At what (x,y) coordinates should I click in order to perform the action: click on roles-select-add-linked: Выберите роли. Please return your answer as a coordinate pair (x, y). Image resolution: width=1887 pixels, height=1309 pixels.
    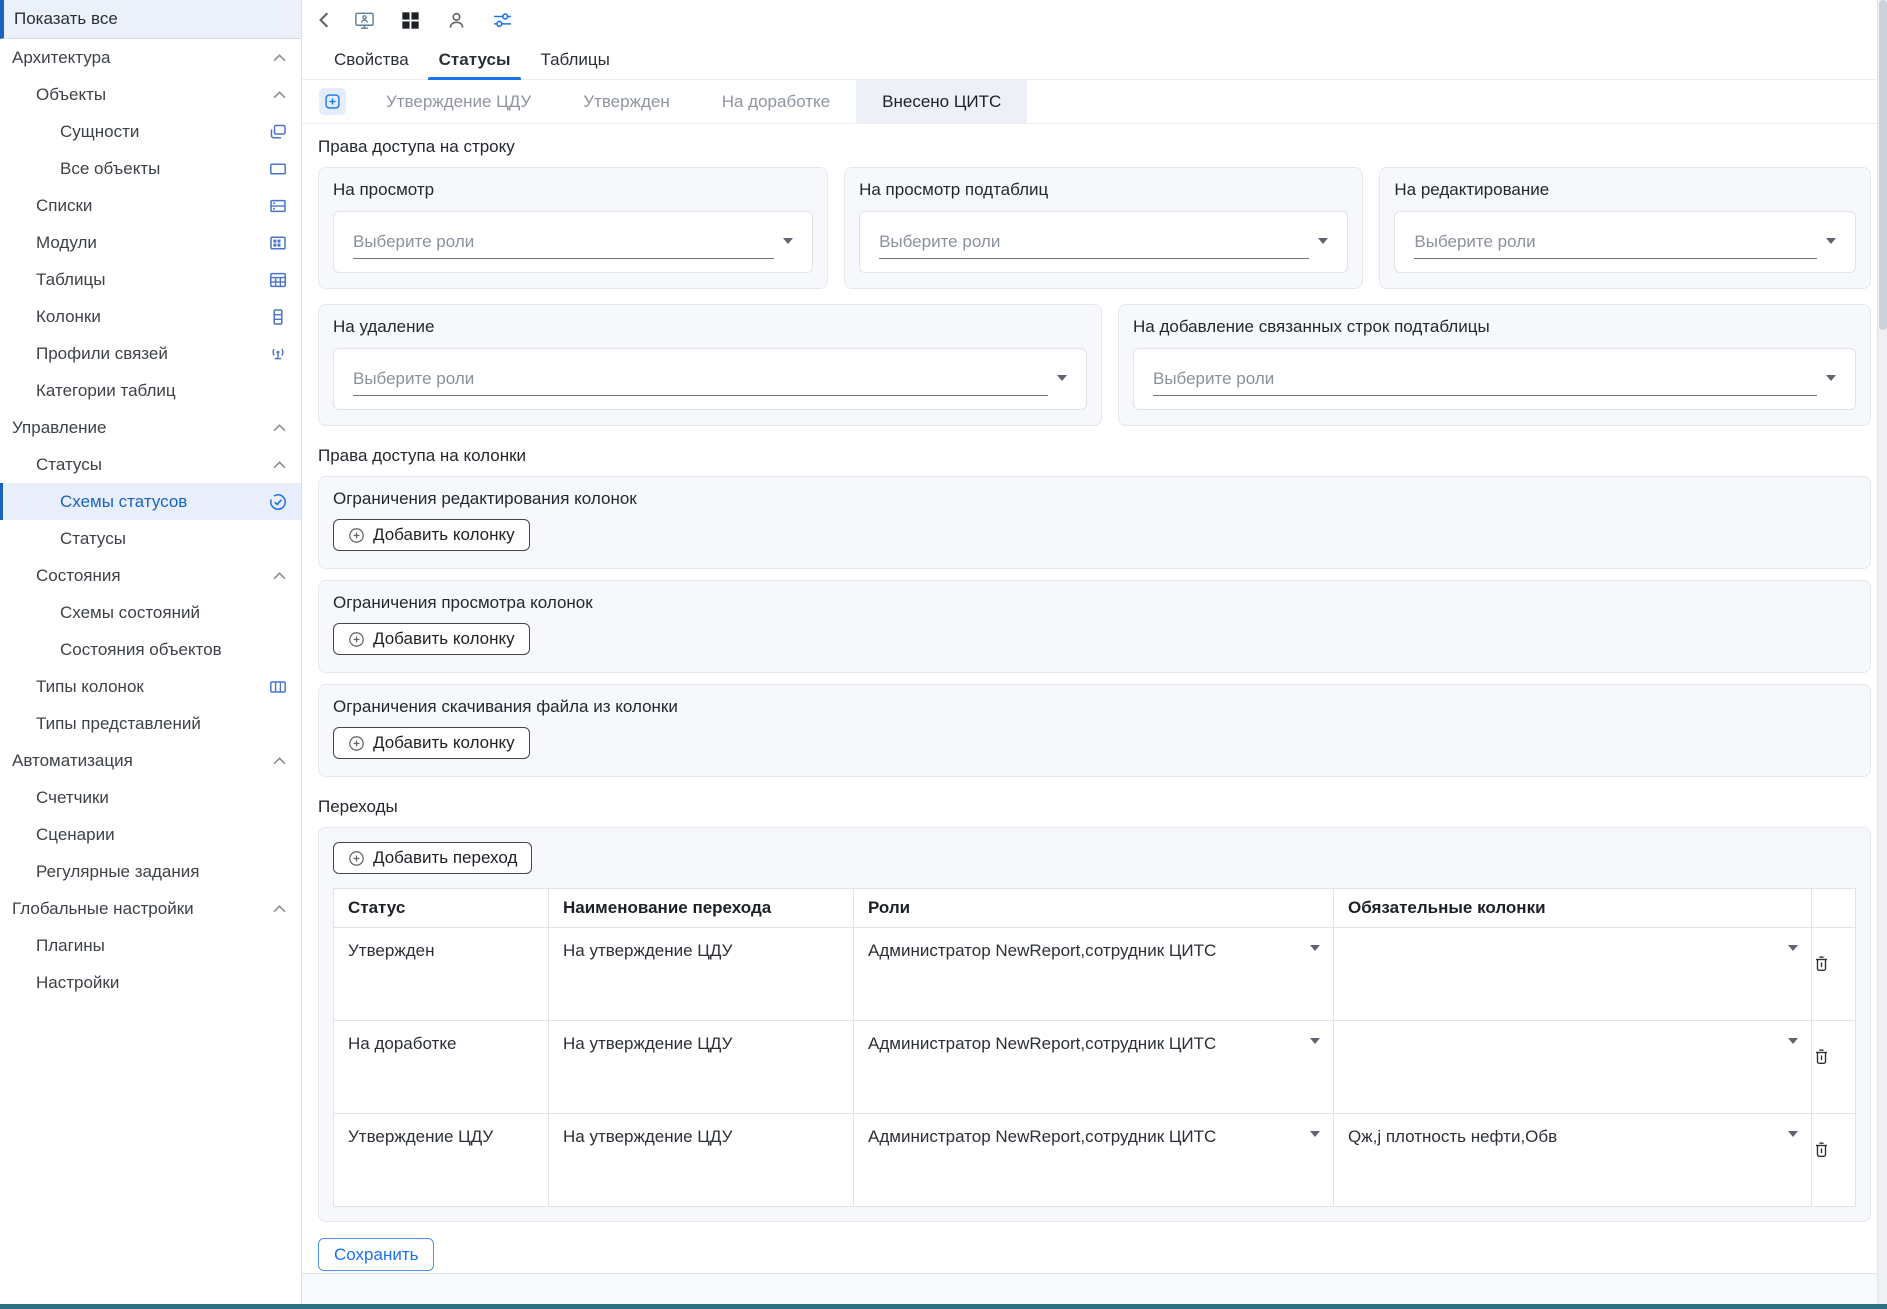
    Looking at the image, I should click on (1494, 379).